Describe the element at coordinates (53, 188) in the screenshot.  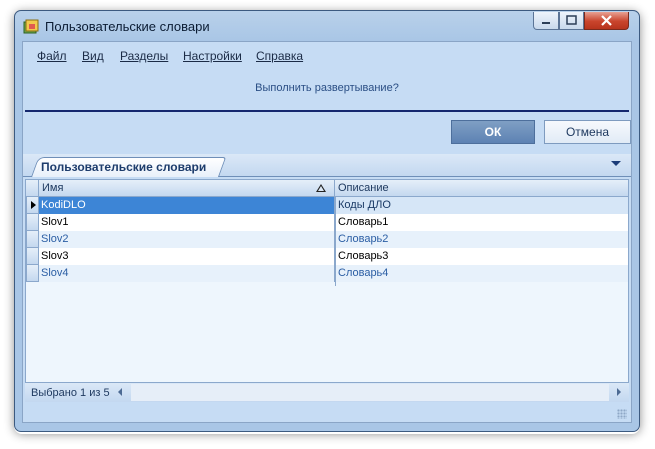
I see `column-header-name-label: Имя` at that location.